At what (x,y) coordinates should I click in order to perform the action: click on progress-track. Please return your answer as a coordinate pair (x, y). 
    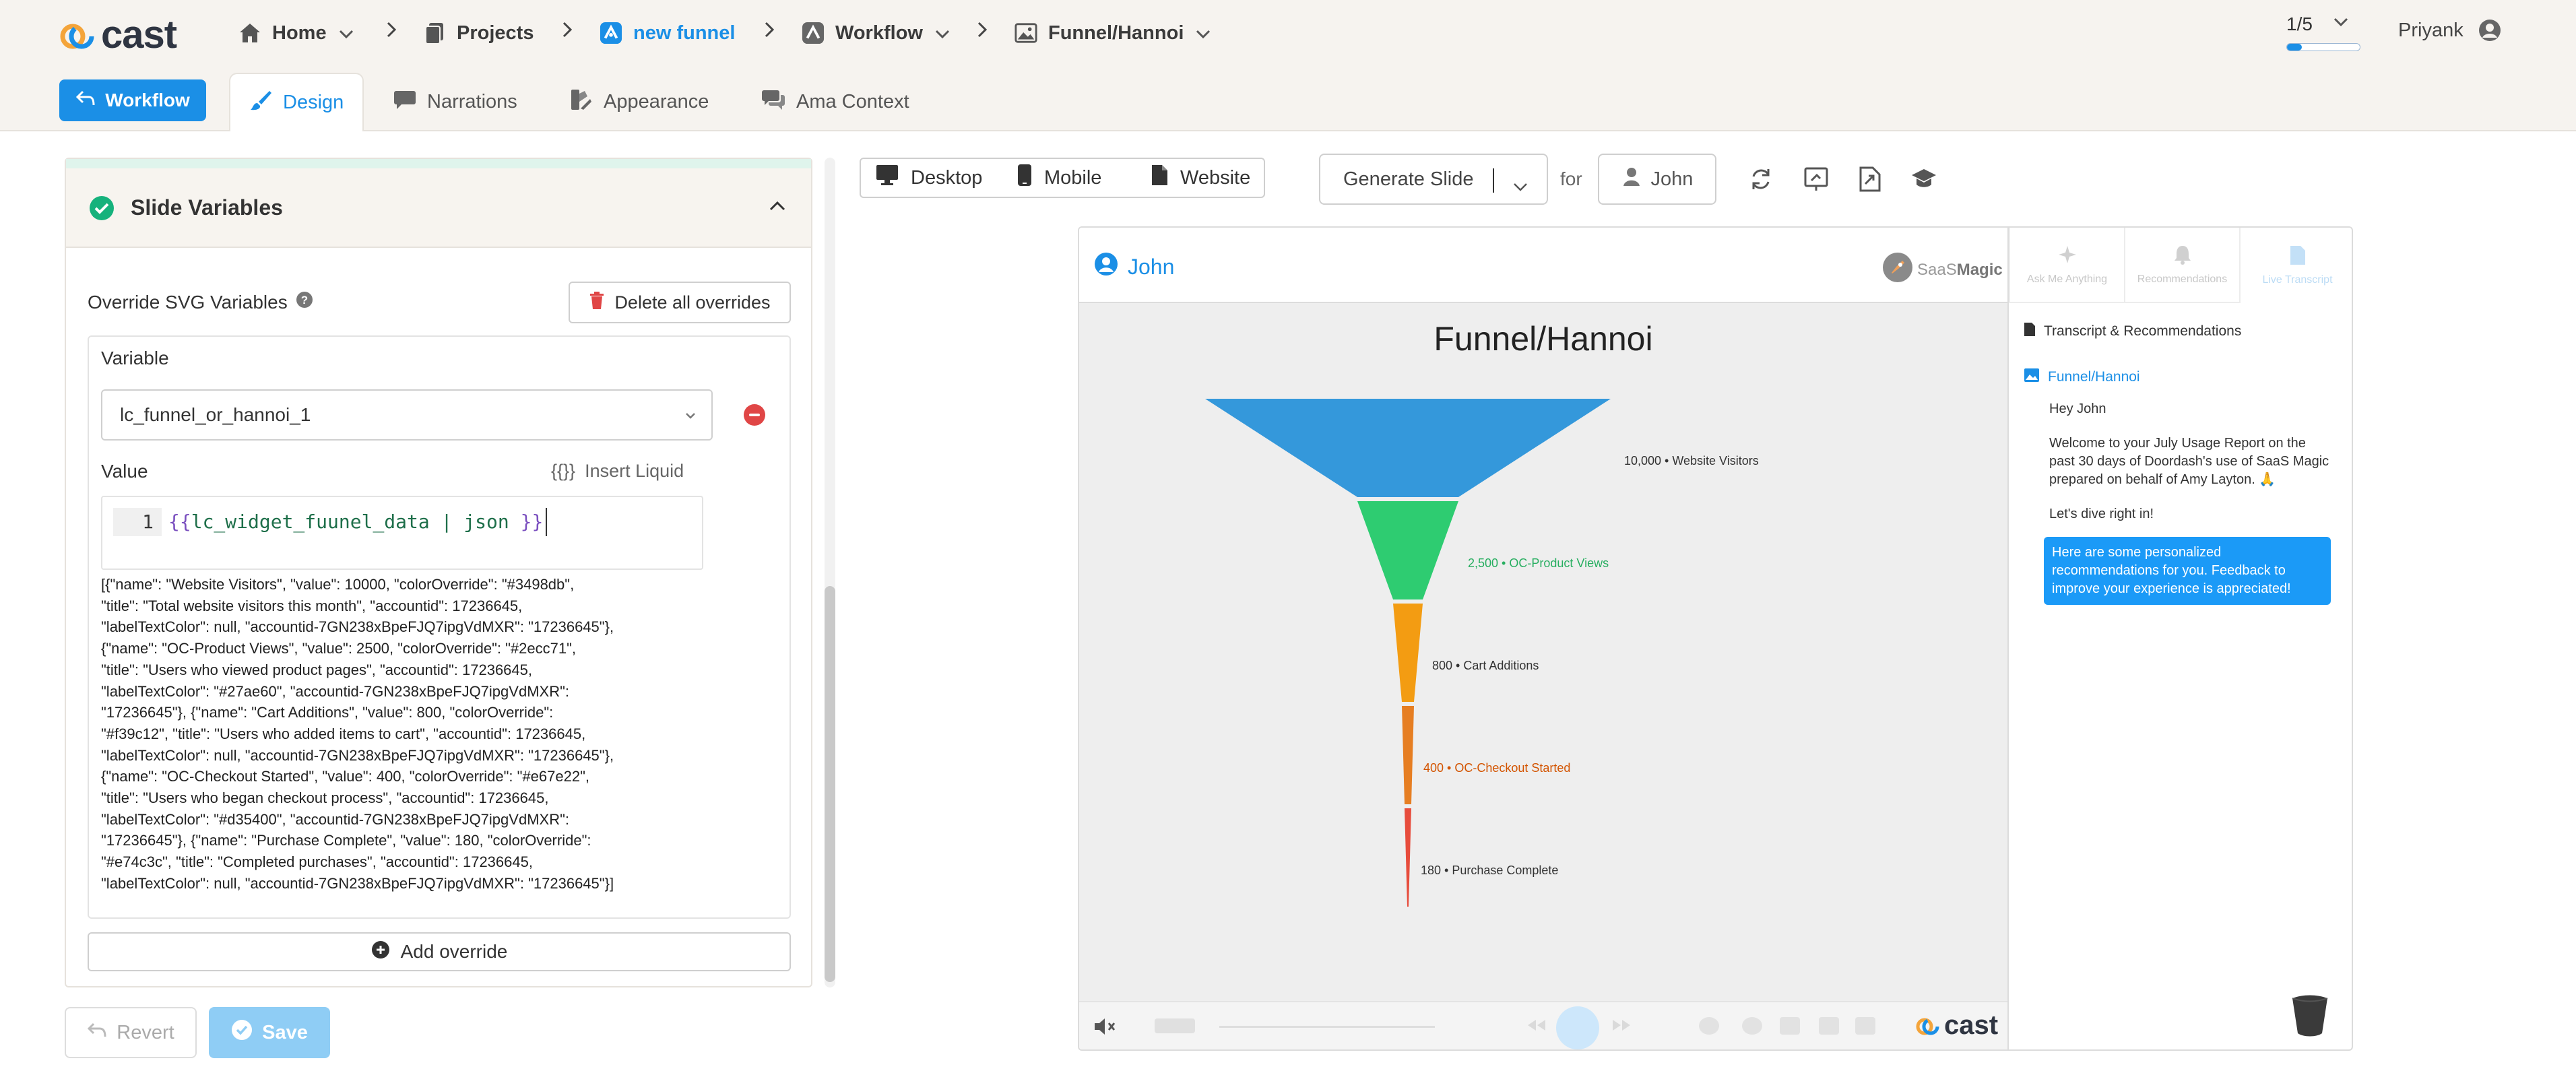
    Looking at the image, I should click on (2323, 47).